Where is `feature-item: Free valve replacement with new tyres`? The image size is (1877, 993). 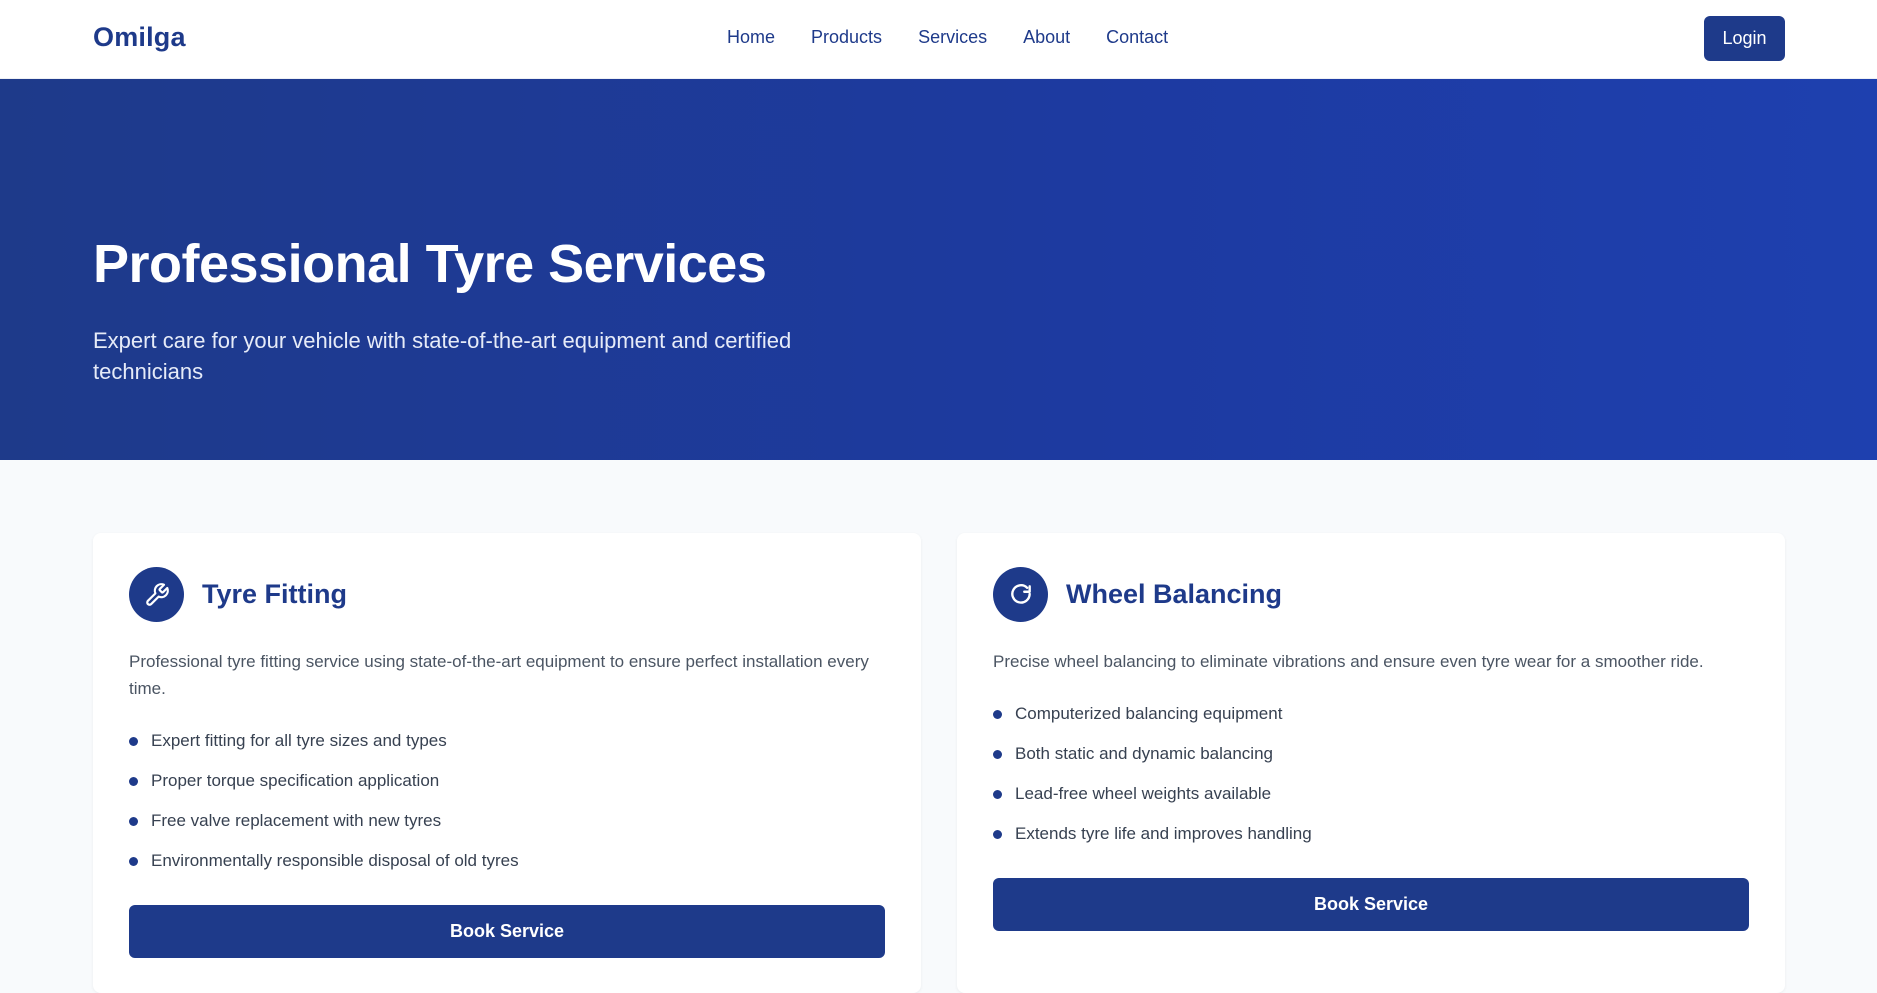 feature-item: Free valve replacement with new tyres is located at coordinates (324, 829).